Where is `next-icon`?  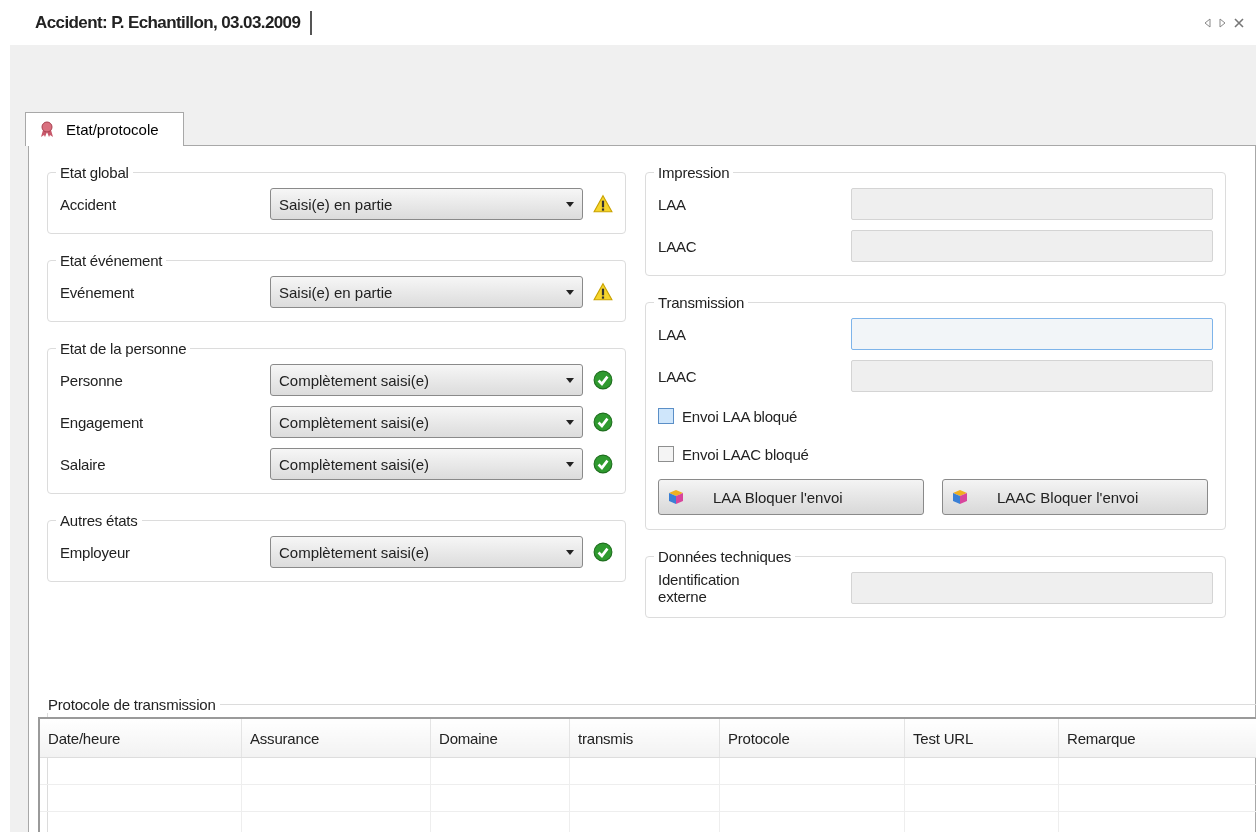 next-icon is located at coordinates (1222, 22).